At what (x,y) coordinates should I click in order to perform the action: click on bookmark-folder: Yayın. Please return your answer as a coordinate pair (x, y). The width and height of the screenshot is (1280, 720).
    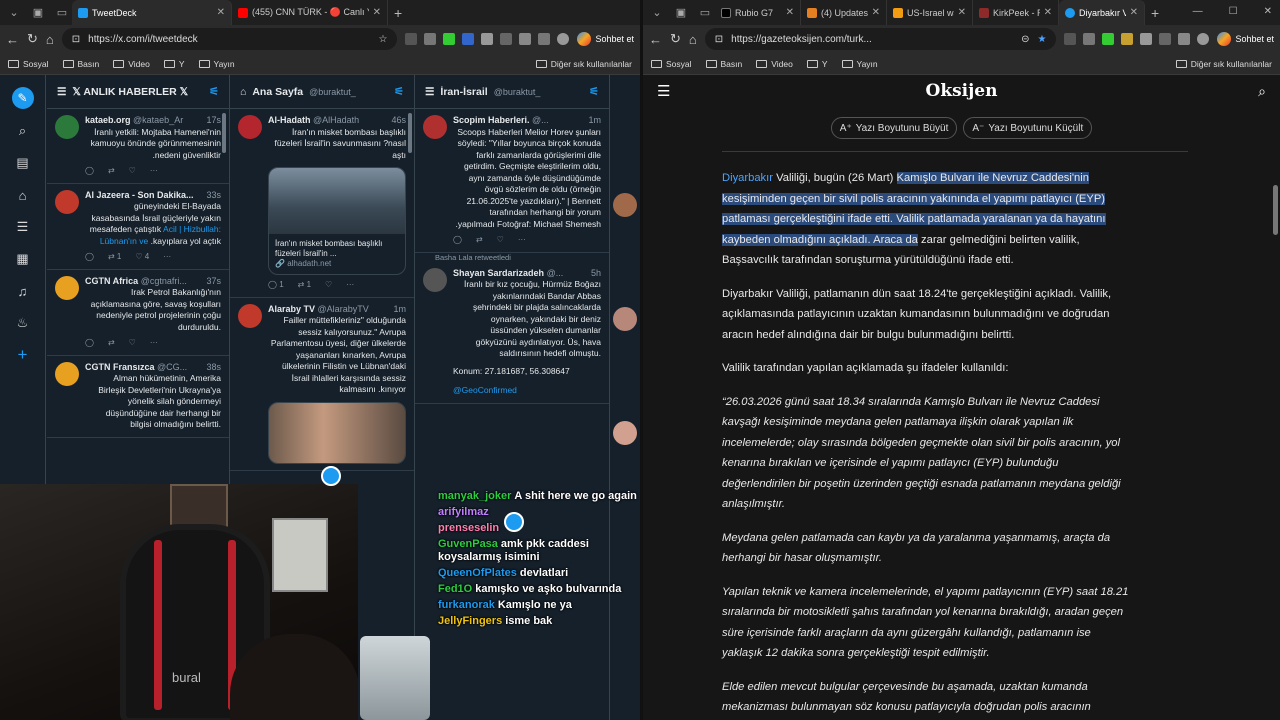
    Looking at the image, I should click on (216, 64).